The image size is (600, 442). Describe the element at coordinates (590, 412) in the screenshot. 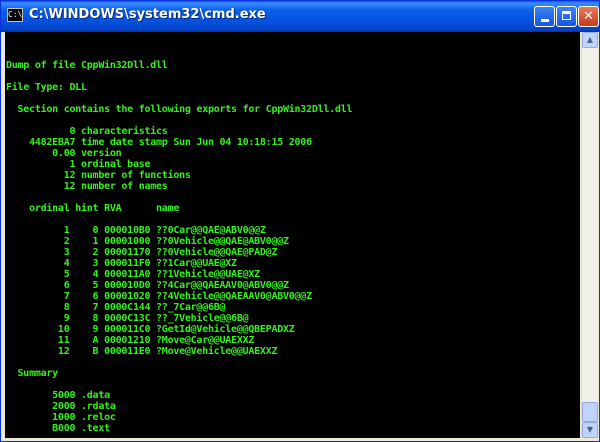

I see `scroll-thumb` at that location.